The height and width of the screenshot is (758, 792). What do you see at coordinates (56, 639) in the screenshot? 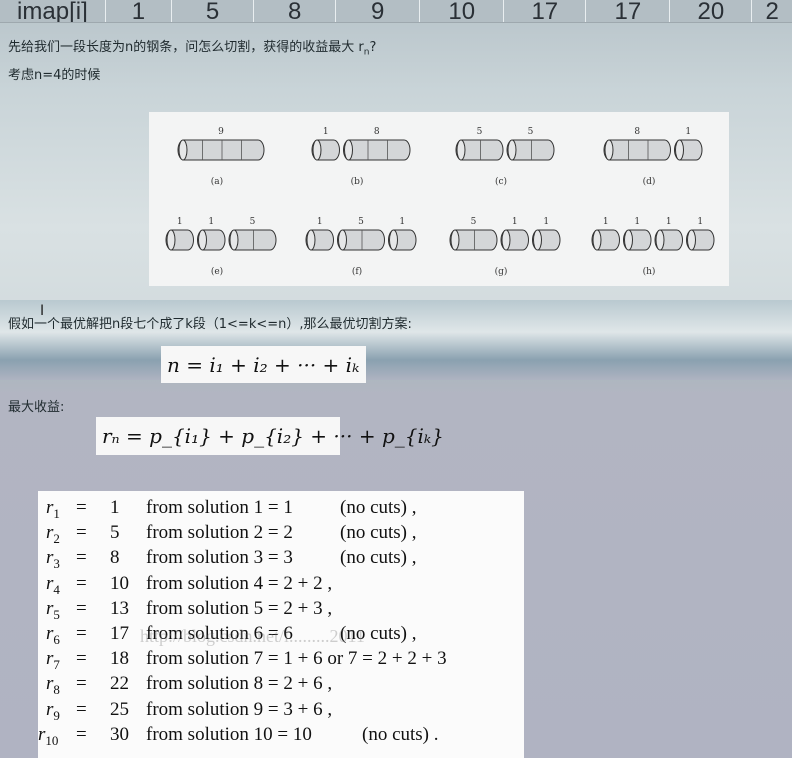
I see `revenue-index: 6` at bounding box center [56, 639].